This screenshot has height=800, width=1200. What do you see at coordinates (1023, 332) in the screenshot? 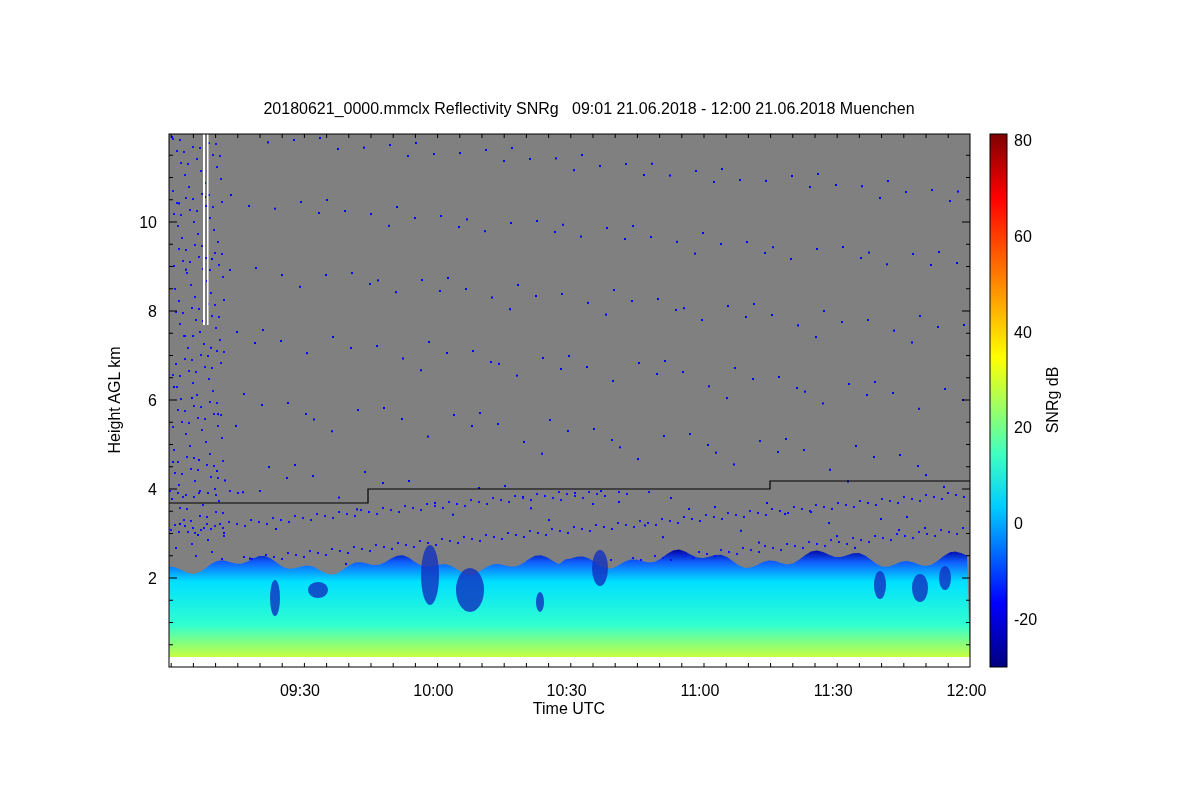
I see `colorbar-tick-label: 40` at bounding box center [1023, 332].